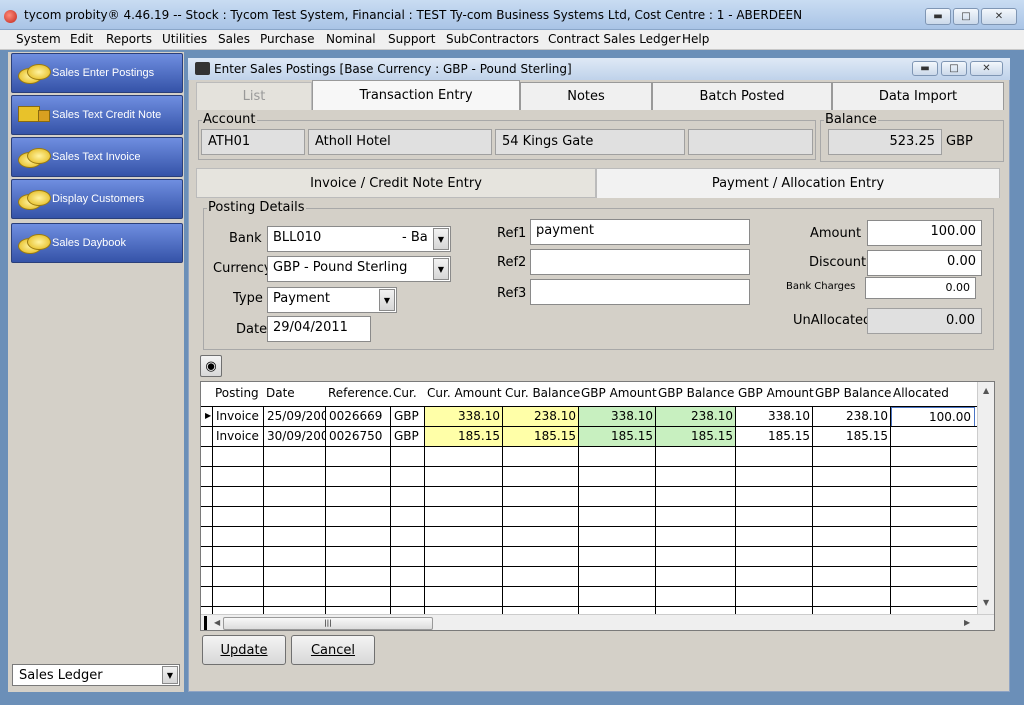 This screenshot has height=705, width=1024. What do you see at coordinates (340, 267) in the screenshot?
I see `currency-value: GBP - Pound Sterling` at bounding box center [340, 267].